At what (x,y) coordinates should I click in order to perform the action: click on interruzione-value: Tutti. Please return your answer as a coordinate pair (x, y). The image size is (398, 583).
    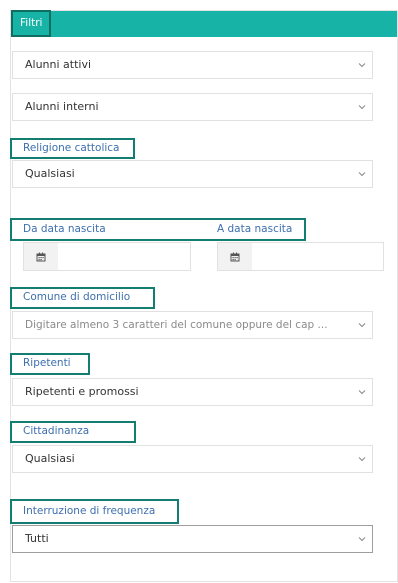
    Looking at the image, I should click on (37, 538).